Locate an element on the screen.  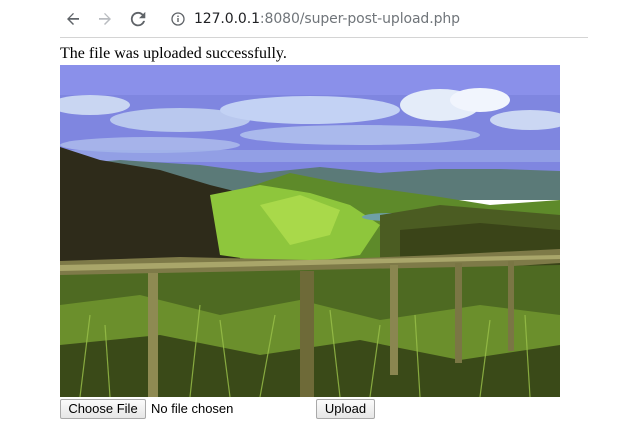
address-bar: 127.0.0.1:8080/super-post-upload.php is located at coordinates (375, 19).